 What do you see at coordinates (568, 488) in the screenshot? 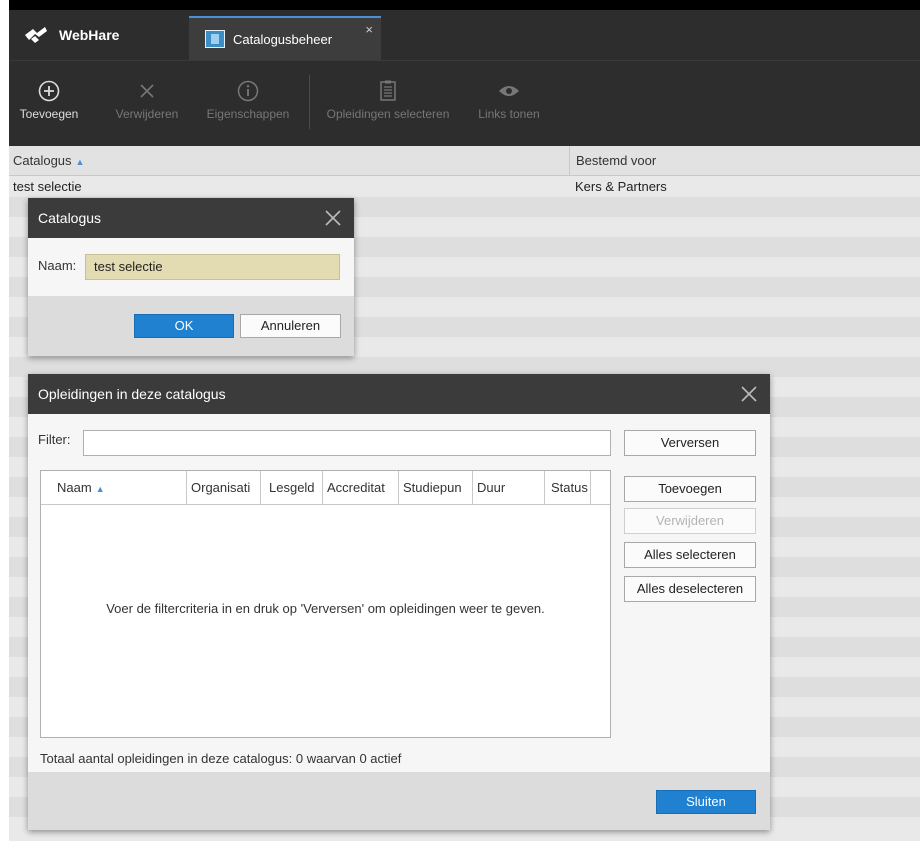
I see `column-header-status: Status` at bounding box center [568, 488].